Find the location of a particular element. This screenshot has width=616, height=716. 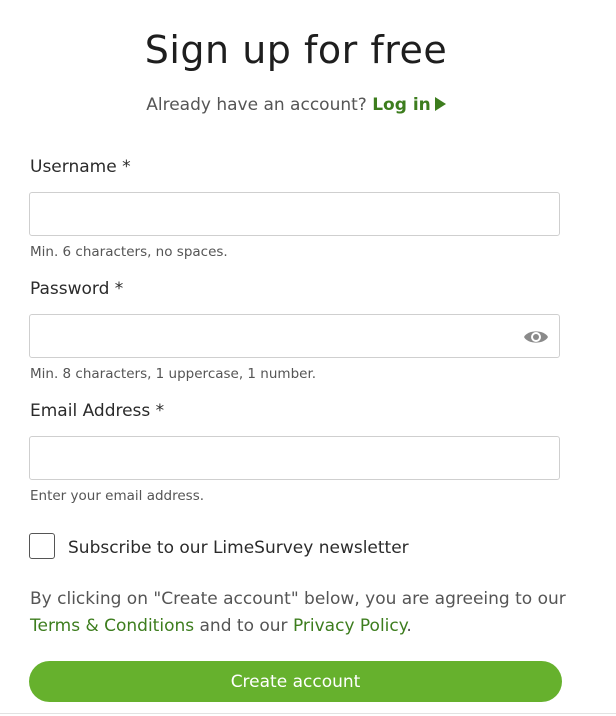

email-input is located at coordinates (294, 458).